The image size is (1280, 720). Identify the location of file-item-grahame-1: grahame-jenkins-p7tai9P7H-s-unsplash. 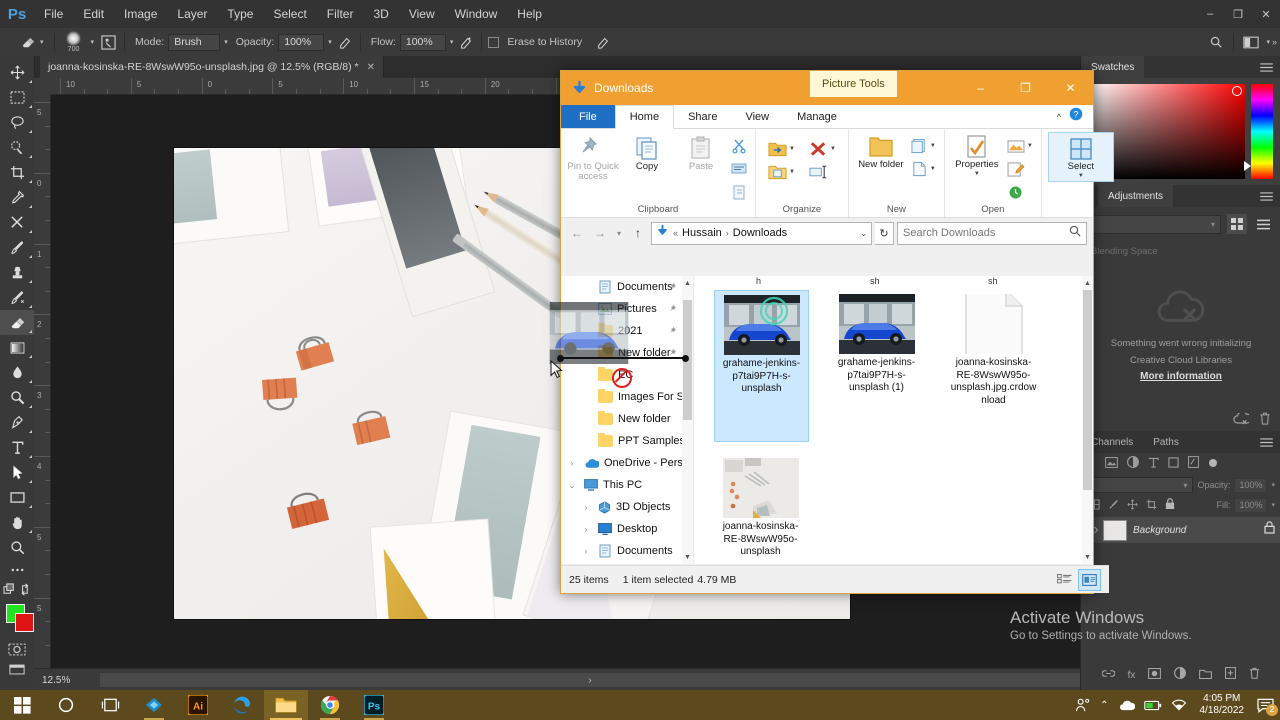
(761, 366).